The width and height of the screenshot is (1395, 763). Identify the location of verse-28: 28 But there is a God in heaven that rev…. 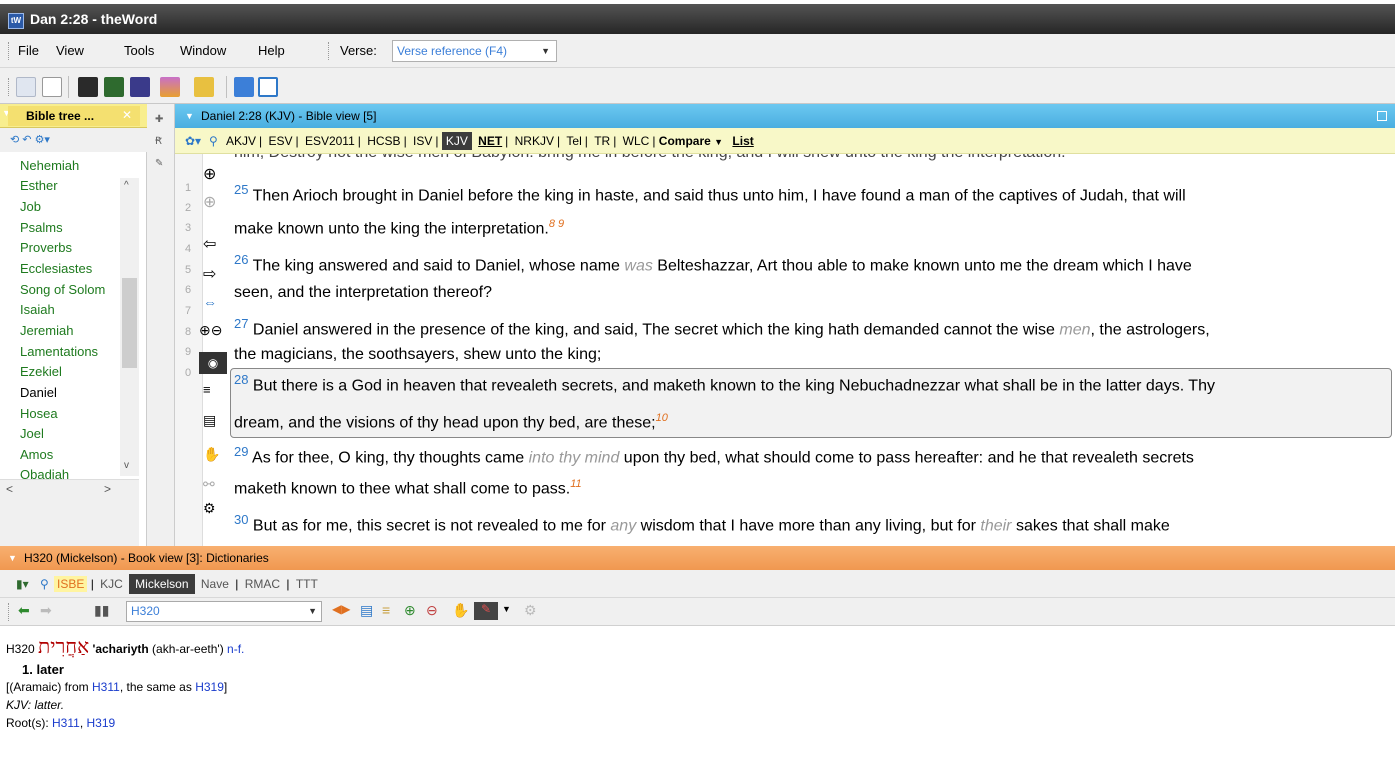
(724, 383).